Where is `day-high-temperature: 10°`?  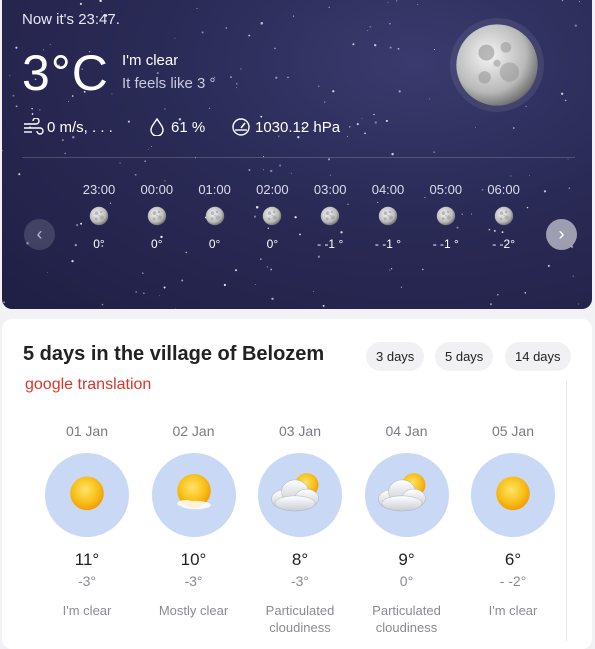
day-high-temperature: 10° is located at coordinates (193, 559).